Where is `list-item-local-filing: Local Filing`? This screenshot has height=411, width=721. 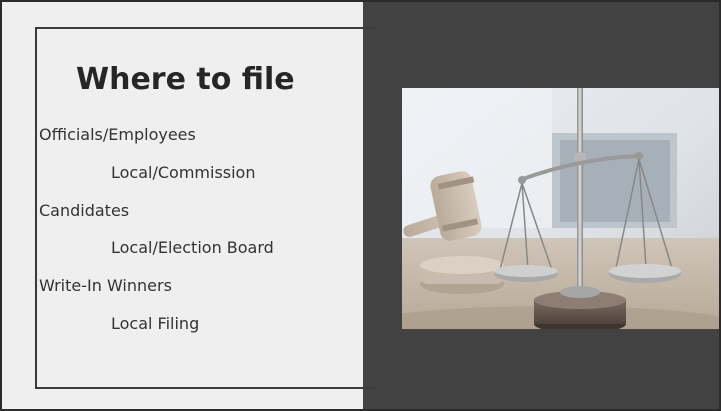 list-item-local-filing: Local Filing is located at coordinates (155, 323).